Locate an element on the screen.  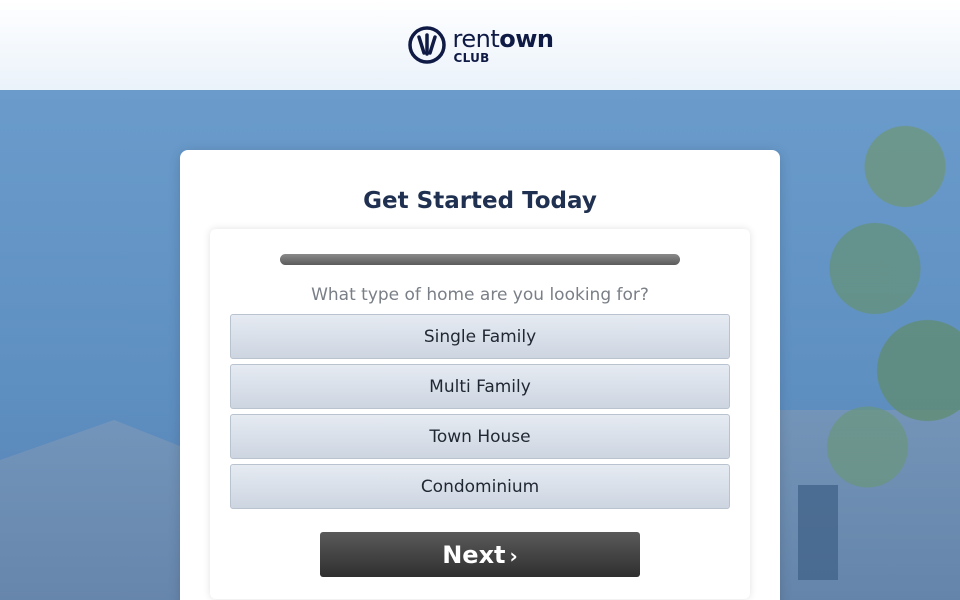
progress-bar-fill is located at coordinates (480, 259).